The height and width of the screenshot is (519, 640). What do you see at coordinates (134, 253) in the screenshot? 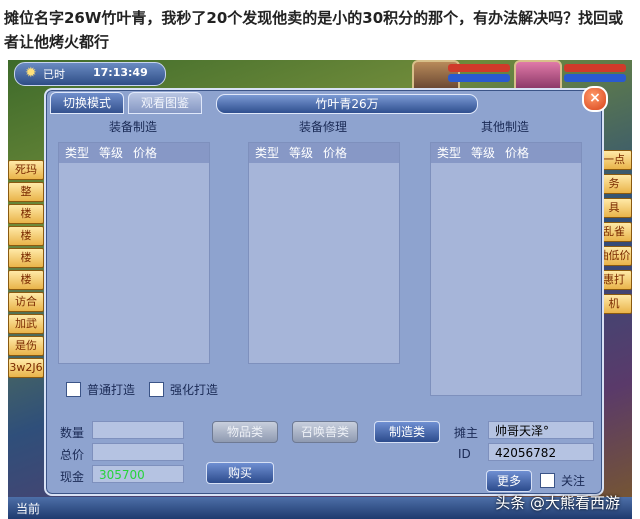
I see `list-equip-make: 类型 等级 价格` at bounding box center [134, 253].